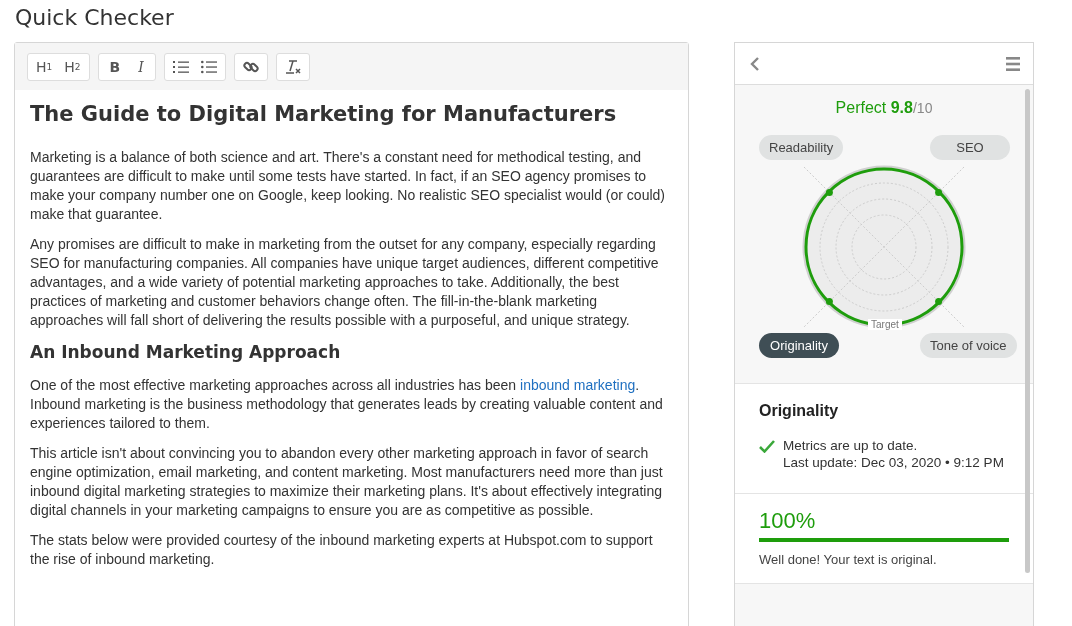 The height and width of the screenshot is (626, 1072). What do you see at coordinates (970, 147) in the screenshot?
I see `metric-tab: SEO` at bounding box center [970, 147].